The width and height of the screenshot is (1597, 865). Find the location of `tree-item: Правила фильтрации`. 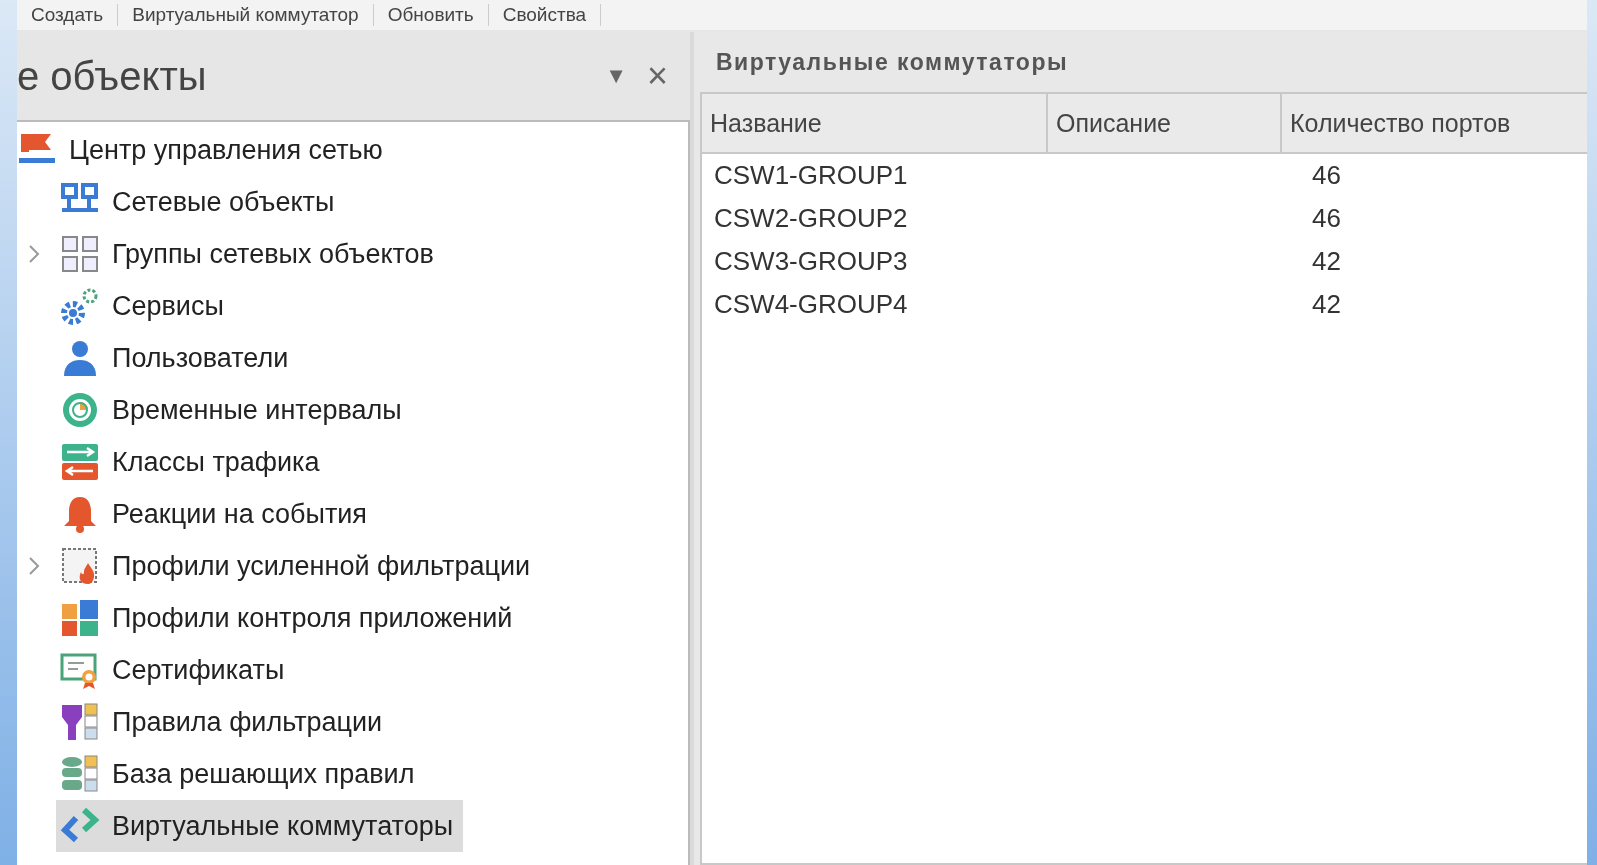

tree-item: Правила фильтрации is located at coordinates (224, 722).